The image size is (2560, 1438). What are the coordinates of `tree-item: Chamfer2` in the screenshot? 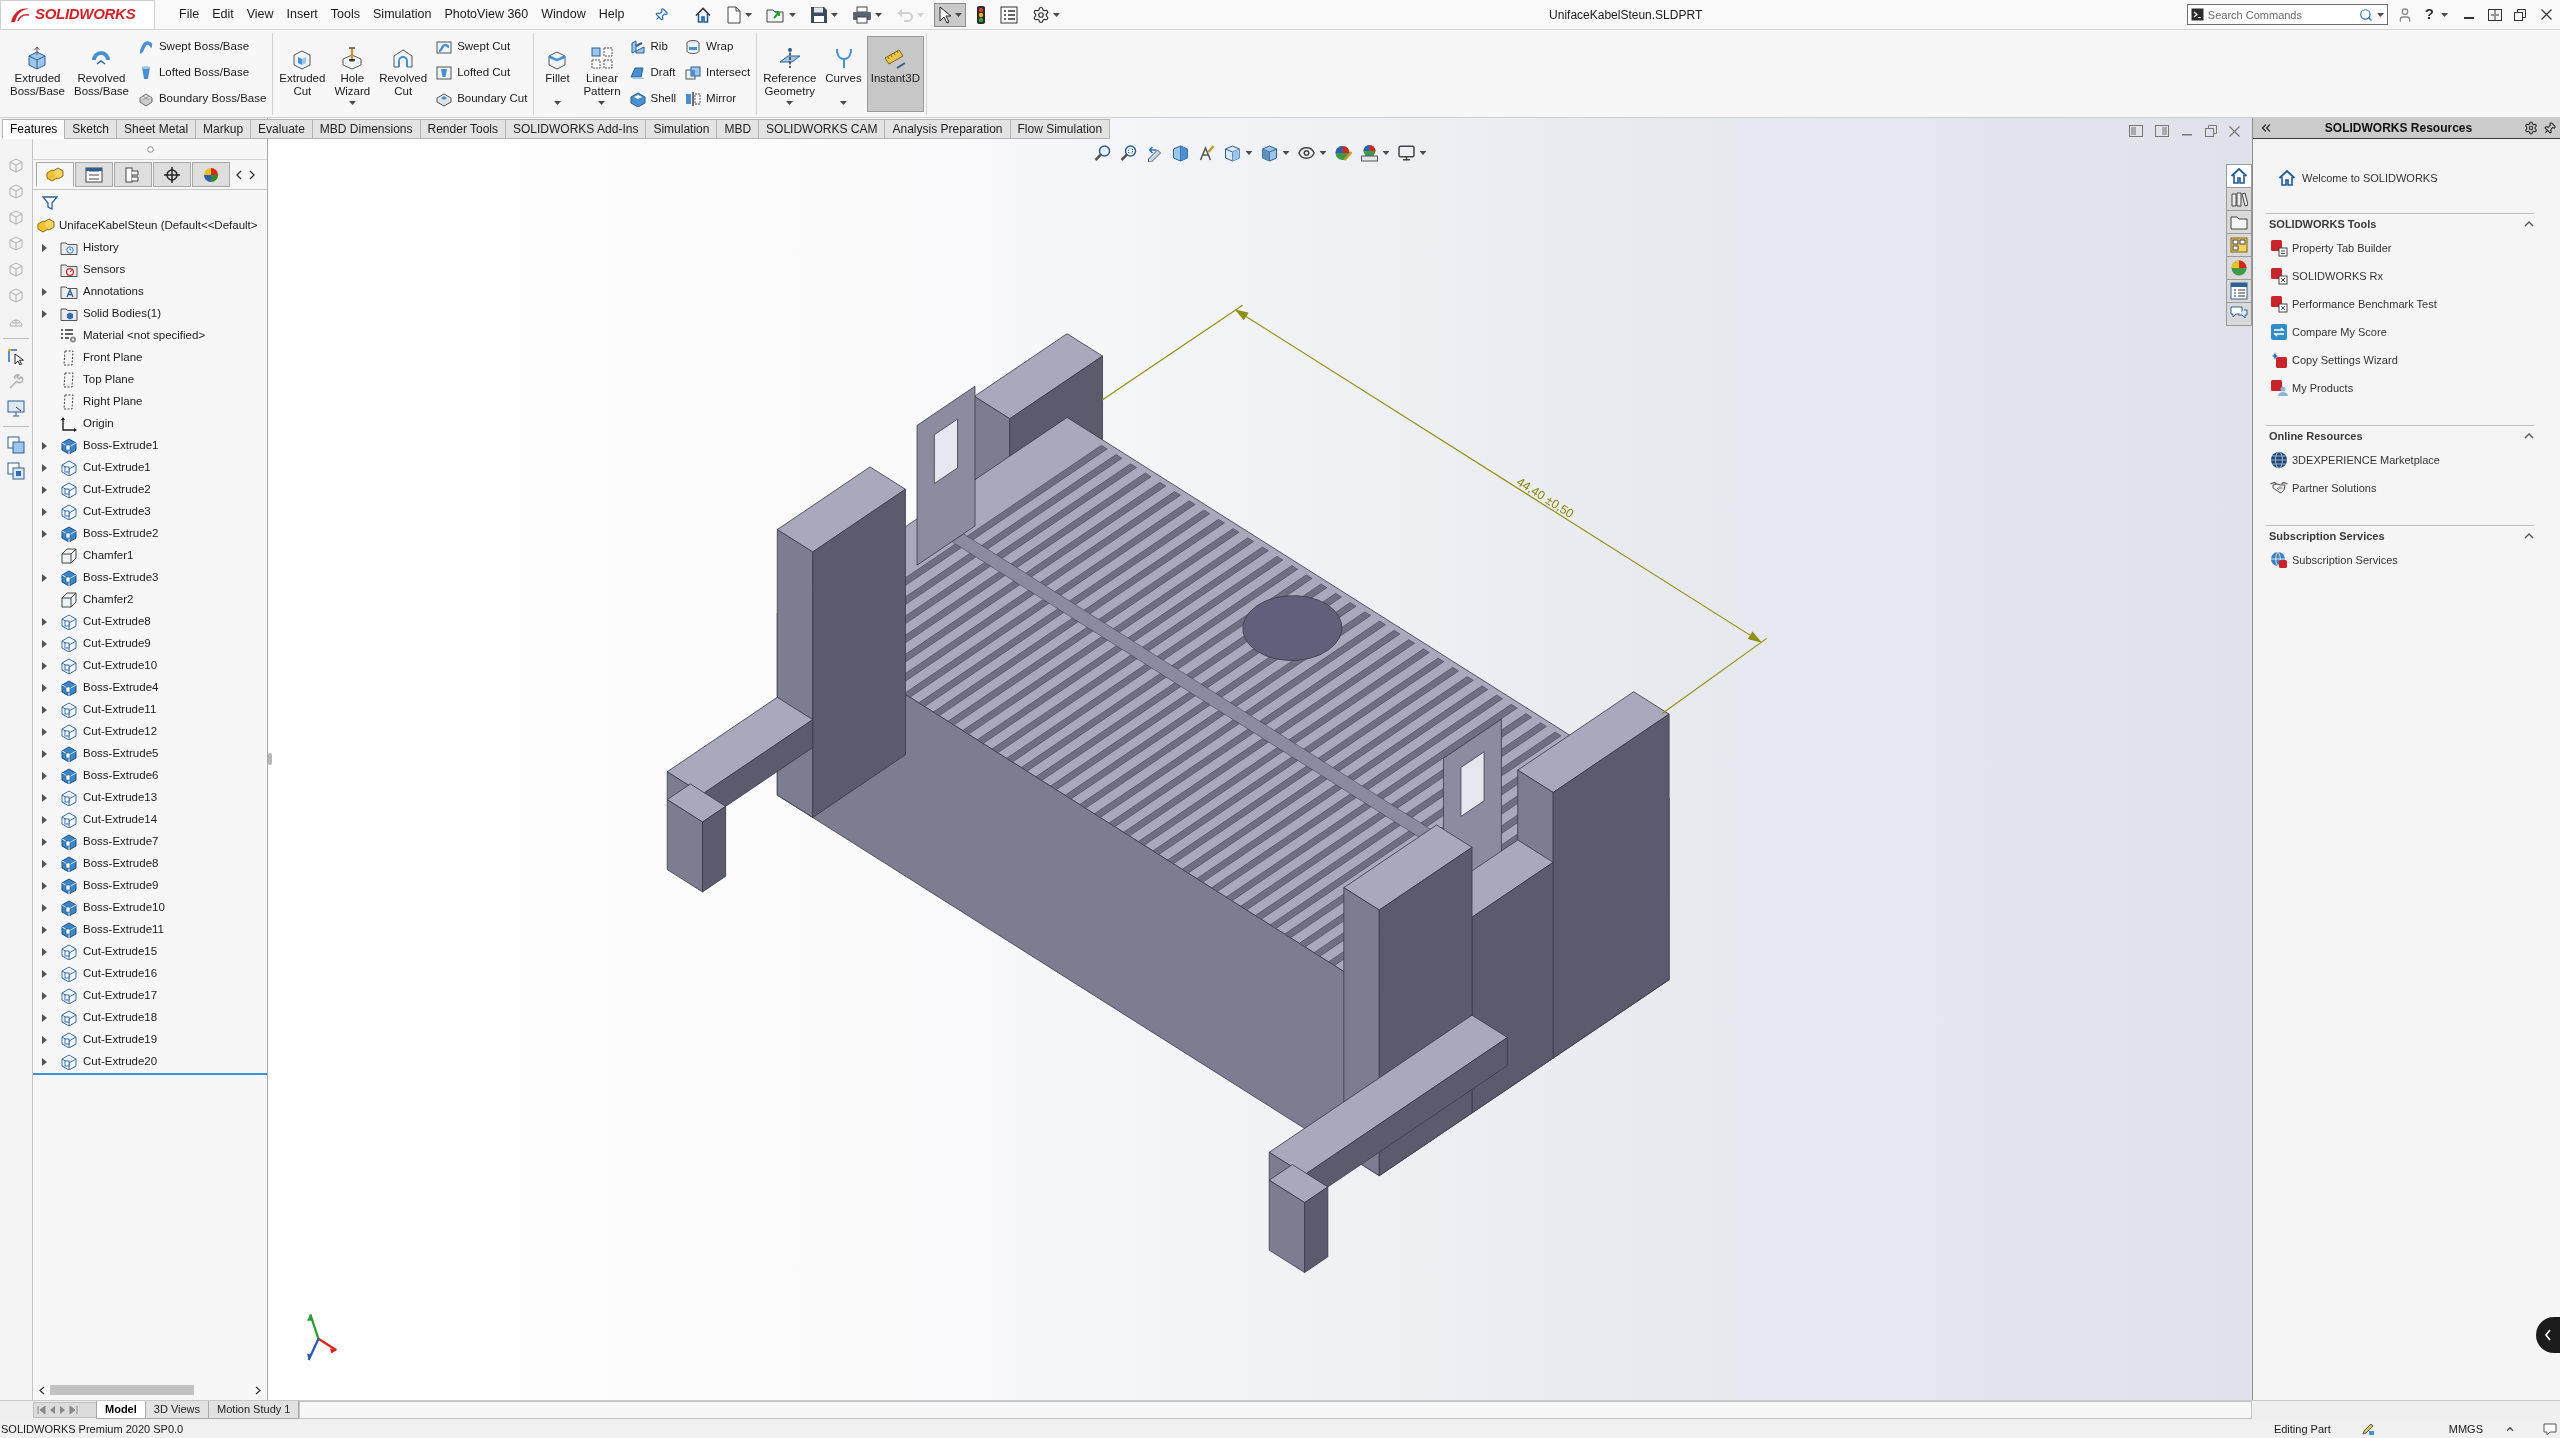 It's located at (150, 600).